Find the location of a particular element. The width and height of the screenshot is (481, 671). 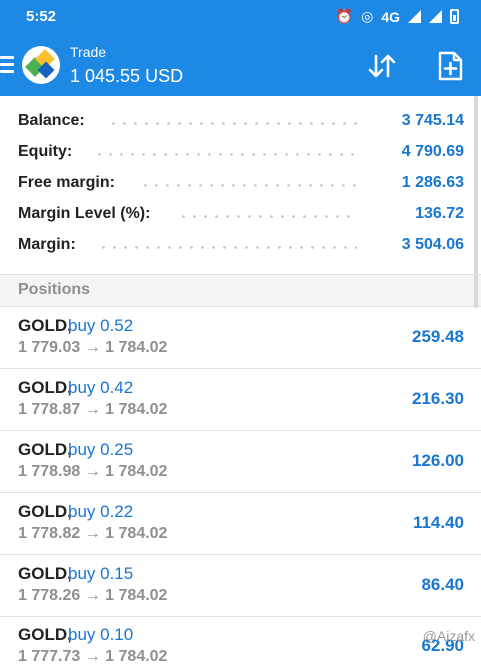

positions-header: Positions is located at coordinates (240, 290).